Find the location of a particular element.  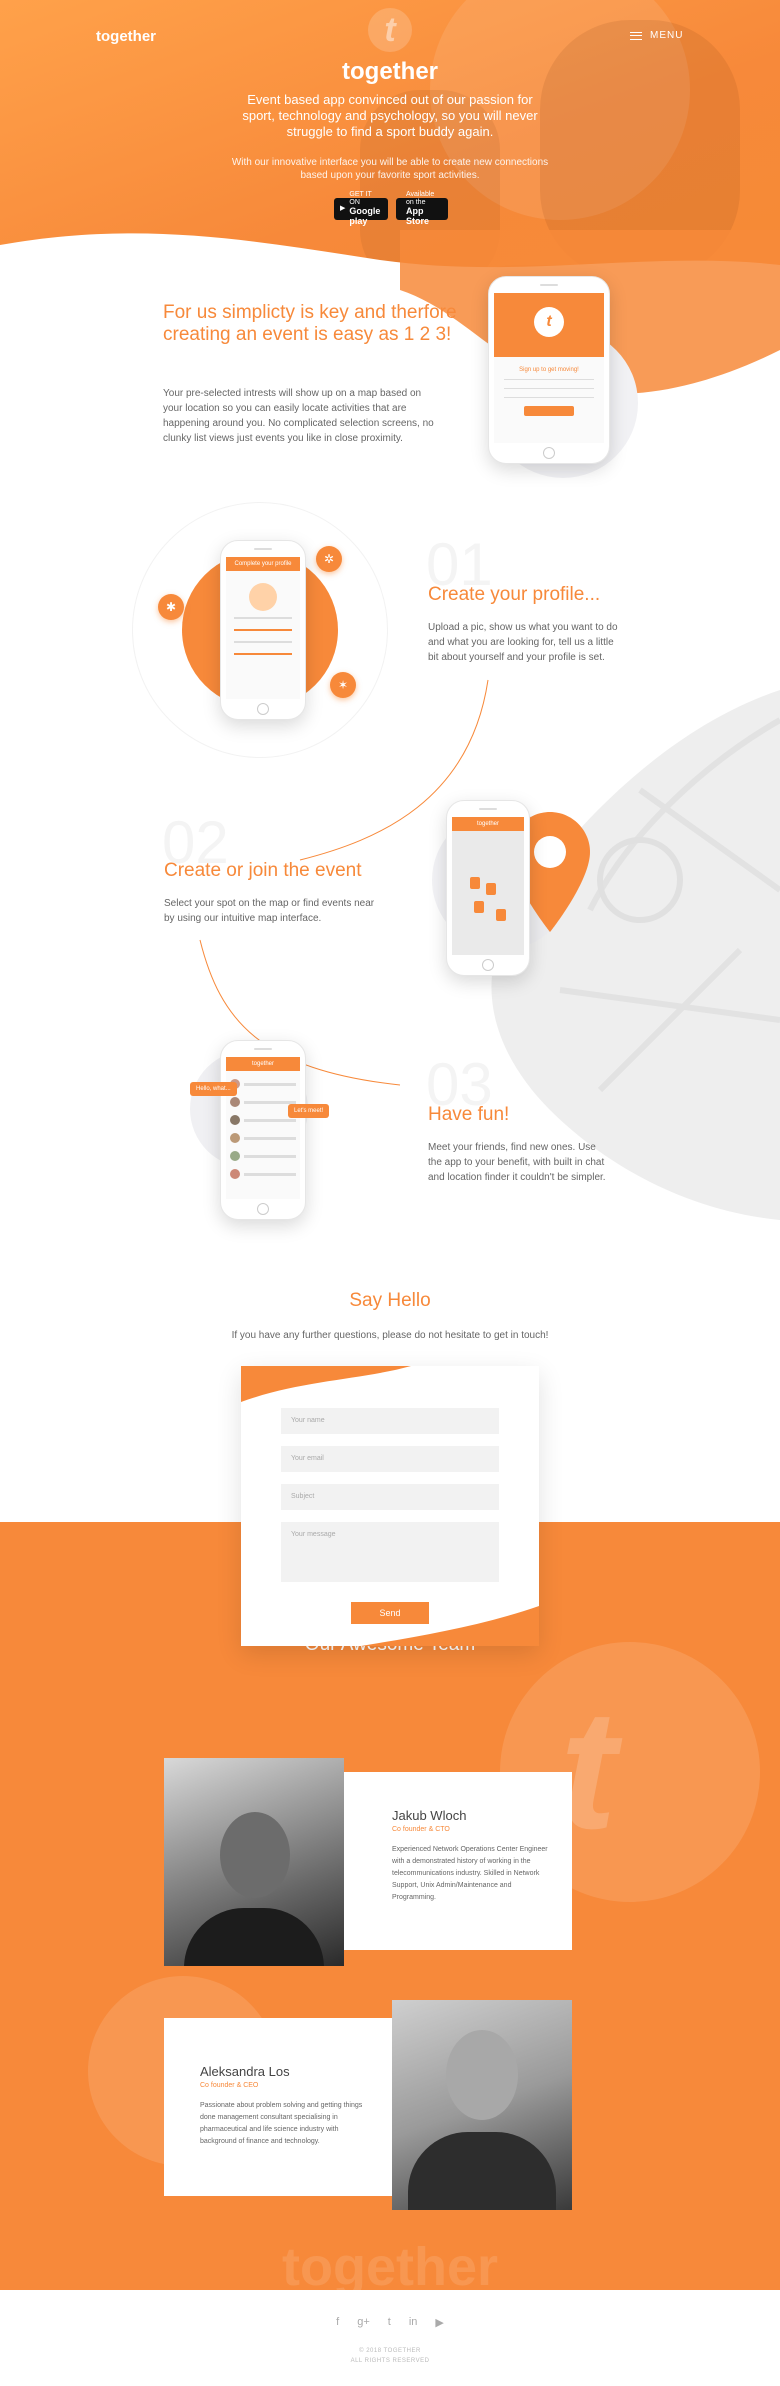

app-store-label: App Store is located at coordinates (418, 216).